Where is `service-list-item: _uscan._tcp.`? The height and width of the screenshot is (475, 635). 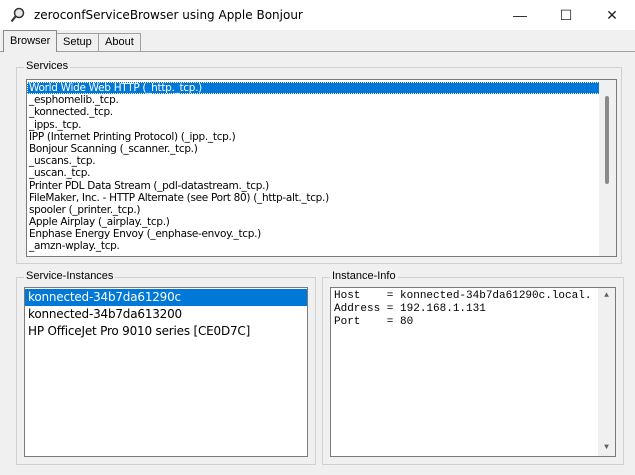 service-list-item: _uscan._tcp. is located at coordinates (321, 173).